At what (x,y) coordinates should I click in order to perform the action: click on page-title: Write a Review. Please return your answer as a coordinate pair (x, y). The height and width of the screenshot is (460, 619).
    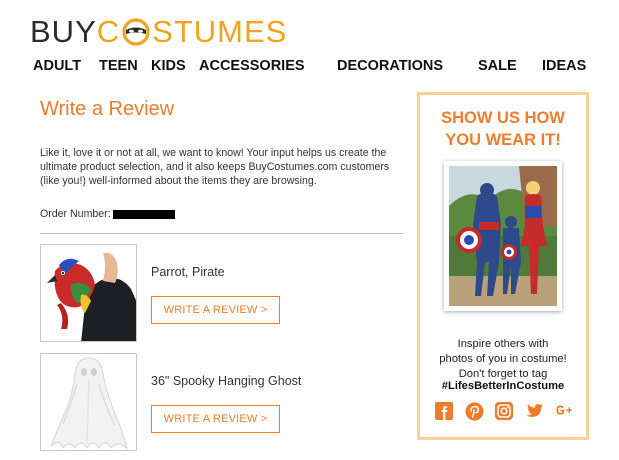
    Looking at the image, I should click on (107, 109).